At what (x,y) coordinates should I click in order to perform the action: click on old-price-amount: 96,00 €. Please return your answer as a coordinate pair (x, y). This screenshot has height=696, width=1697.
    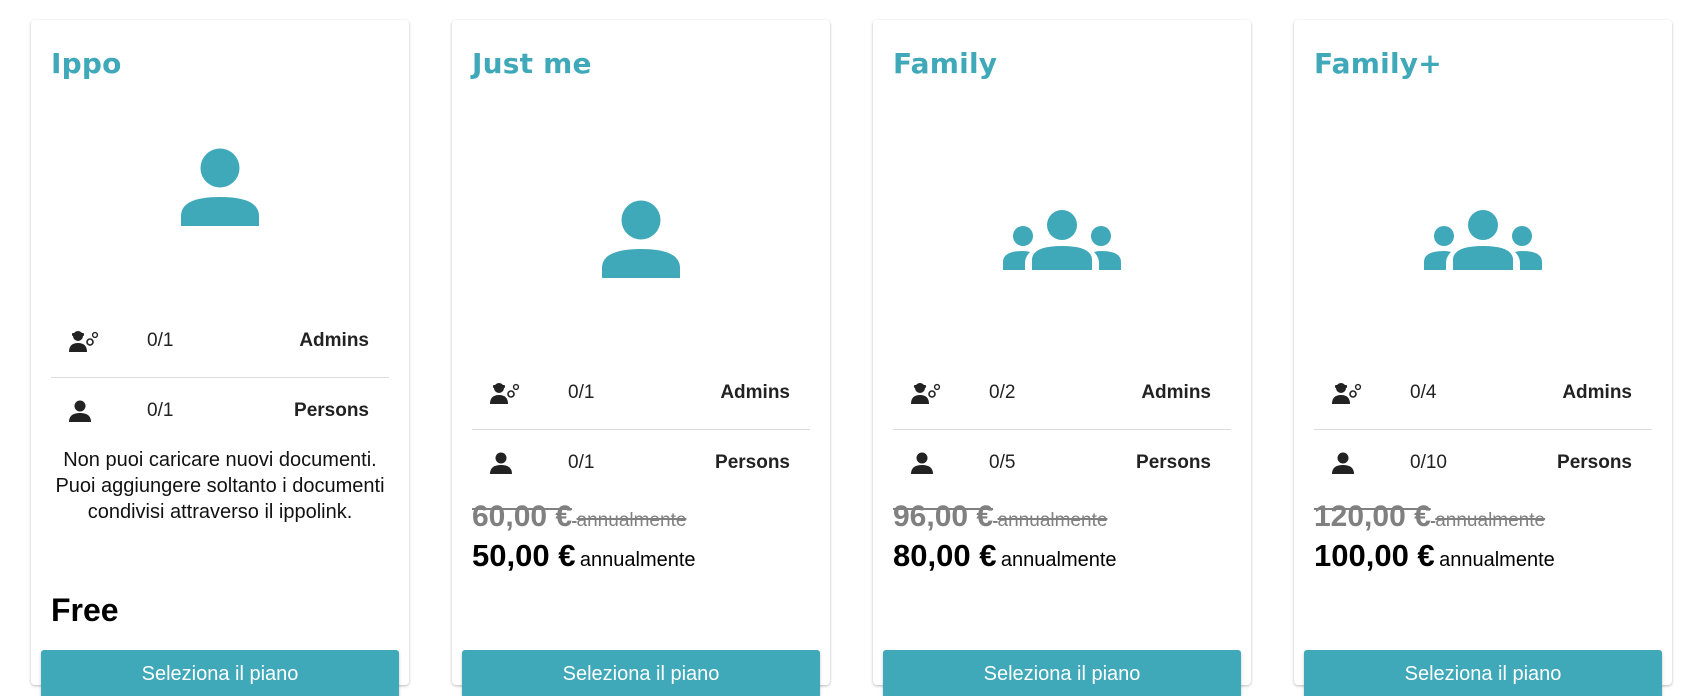
    Looking at the image, I should click on (943, 516).